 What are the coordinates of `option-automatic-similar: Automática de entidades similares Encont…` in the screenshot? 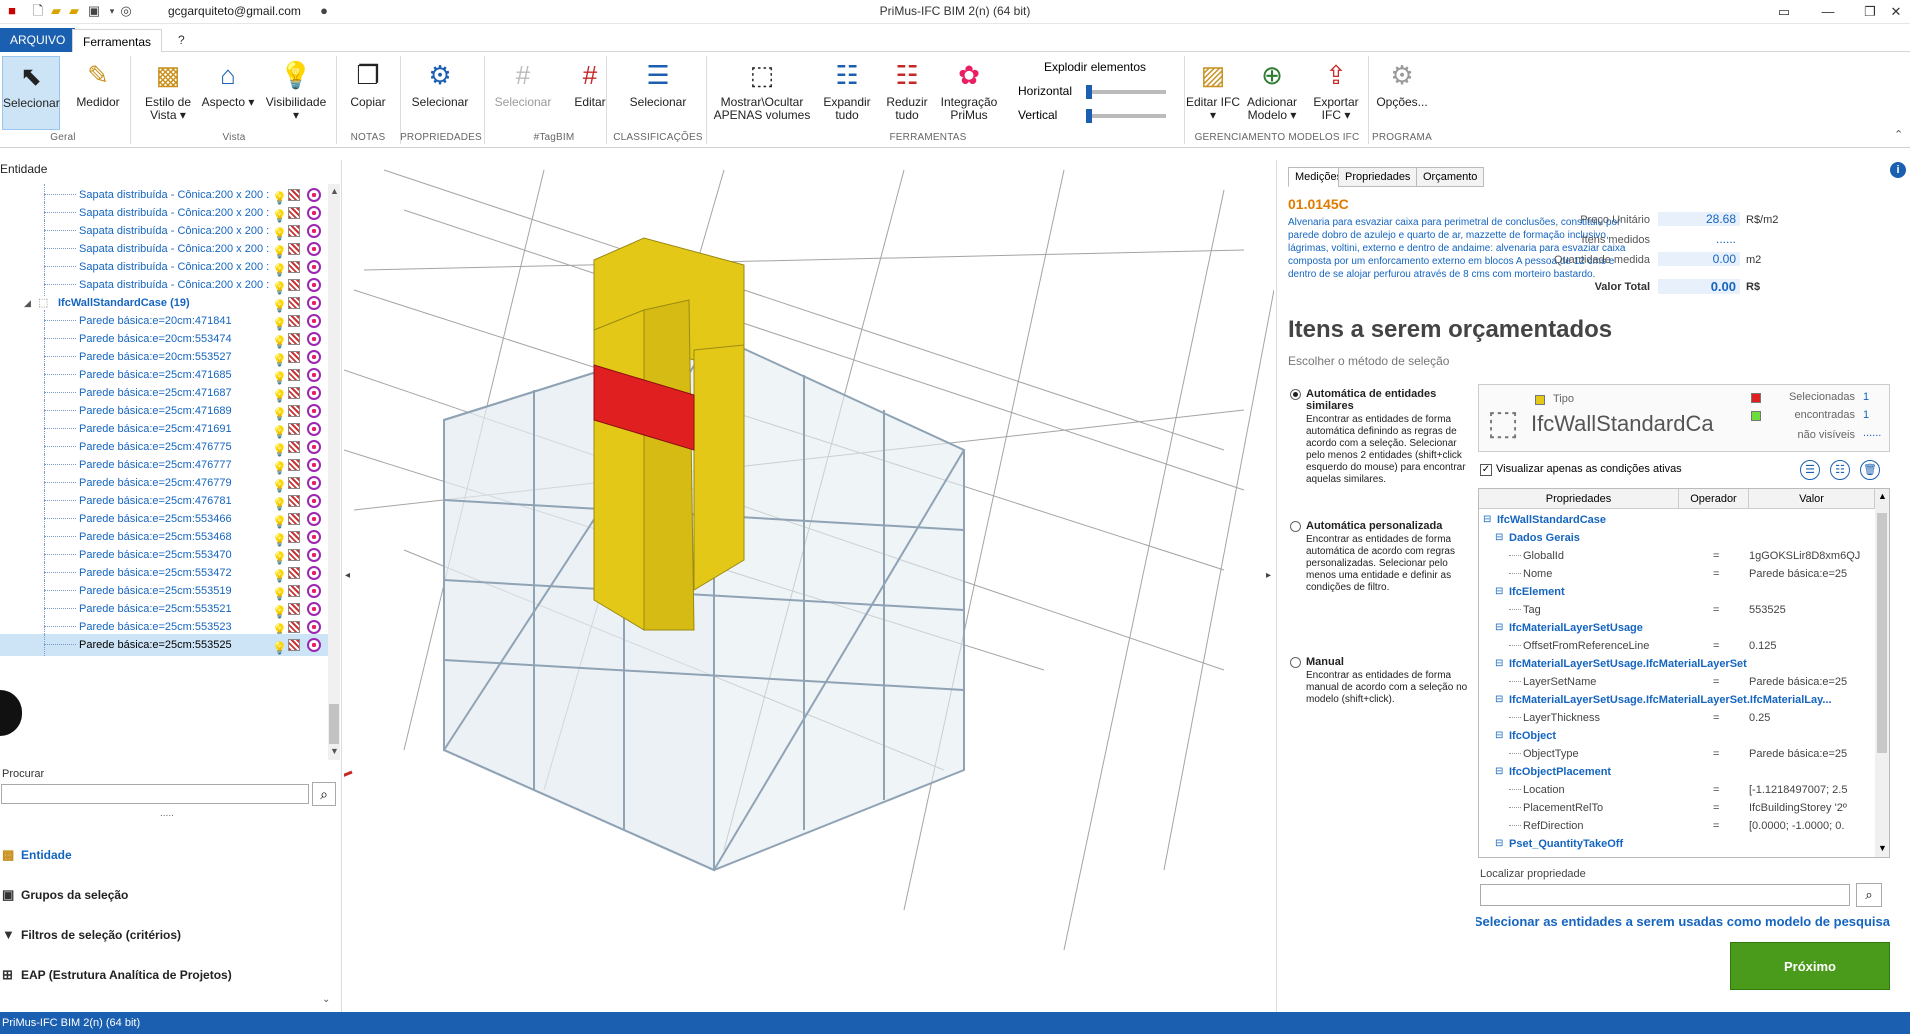 It's located at (1380, 448).